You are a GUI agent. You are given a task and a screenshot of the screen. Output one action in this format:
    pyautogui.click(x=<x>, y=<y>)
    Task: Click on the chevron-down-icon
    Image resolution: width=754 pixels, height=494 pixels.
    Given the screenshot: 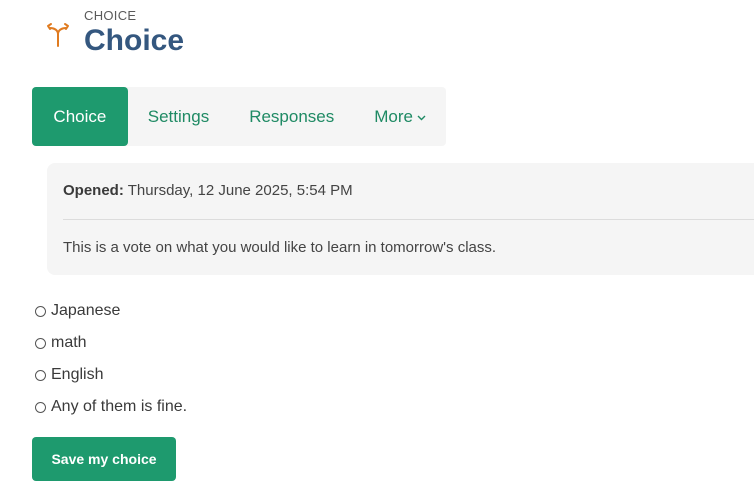 What is the action you would take?
    pyautogui.click(x=421, y=117)
    